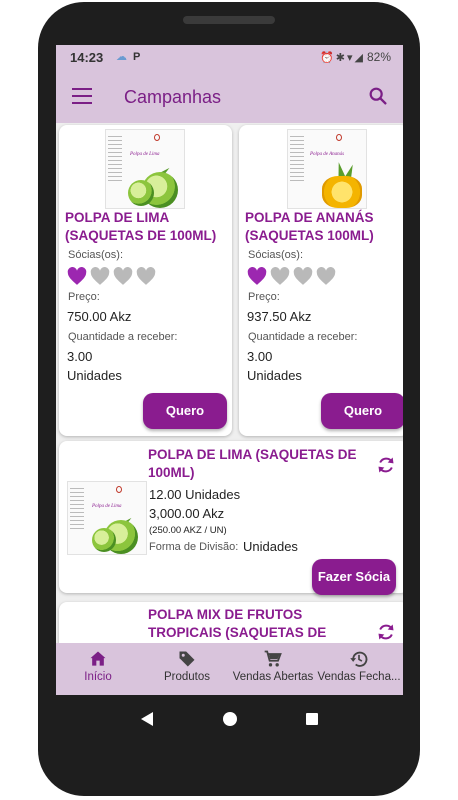 This screenshot has height=800, width=458. Describe the element at coordinates (359, 659) in the screenshot. I see `history-icon` at that location.